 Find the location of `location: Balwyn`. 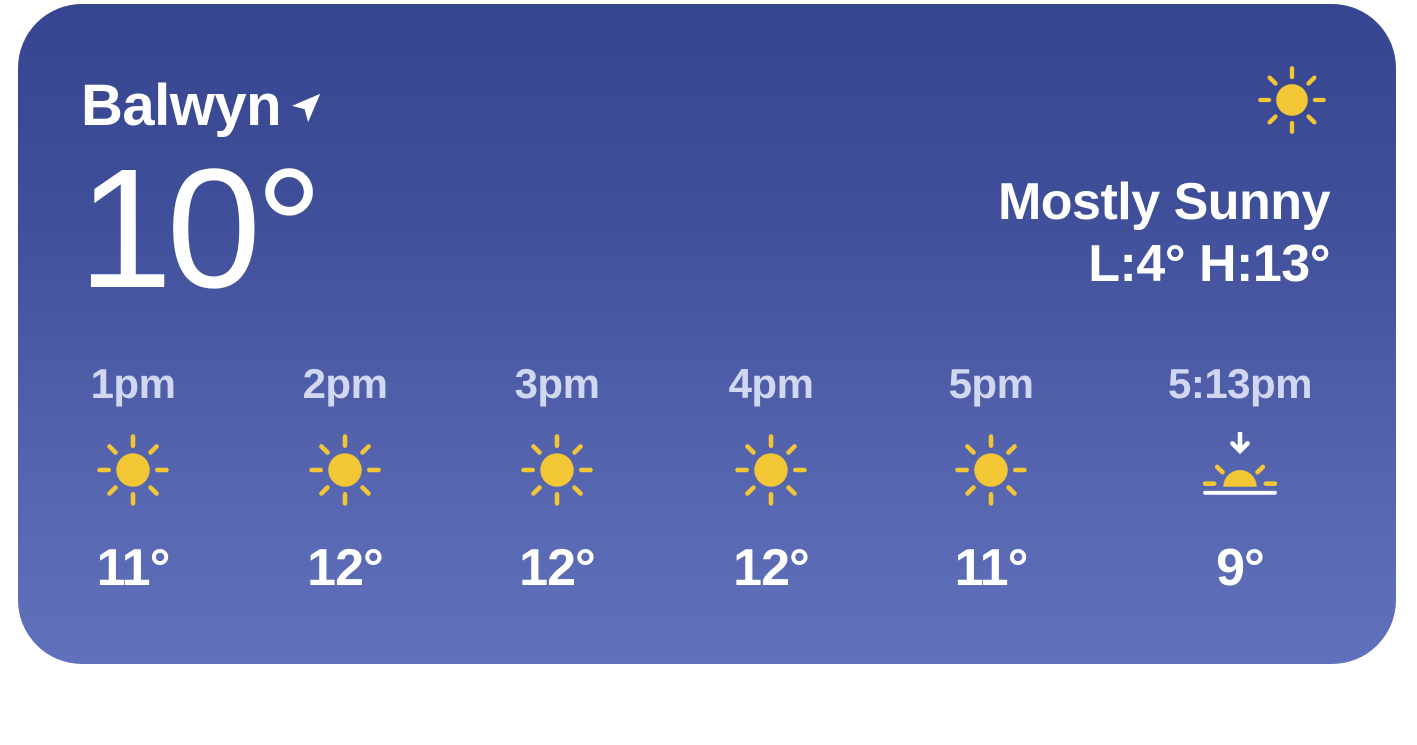

location: Balwyn is located at coordinates (202, 105).